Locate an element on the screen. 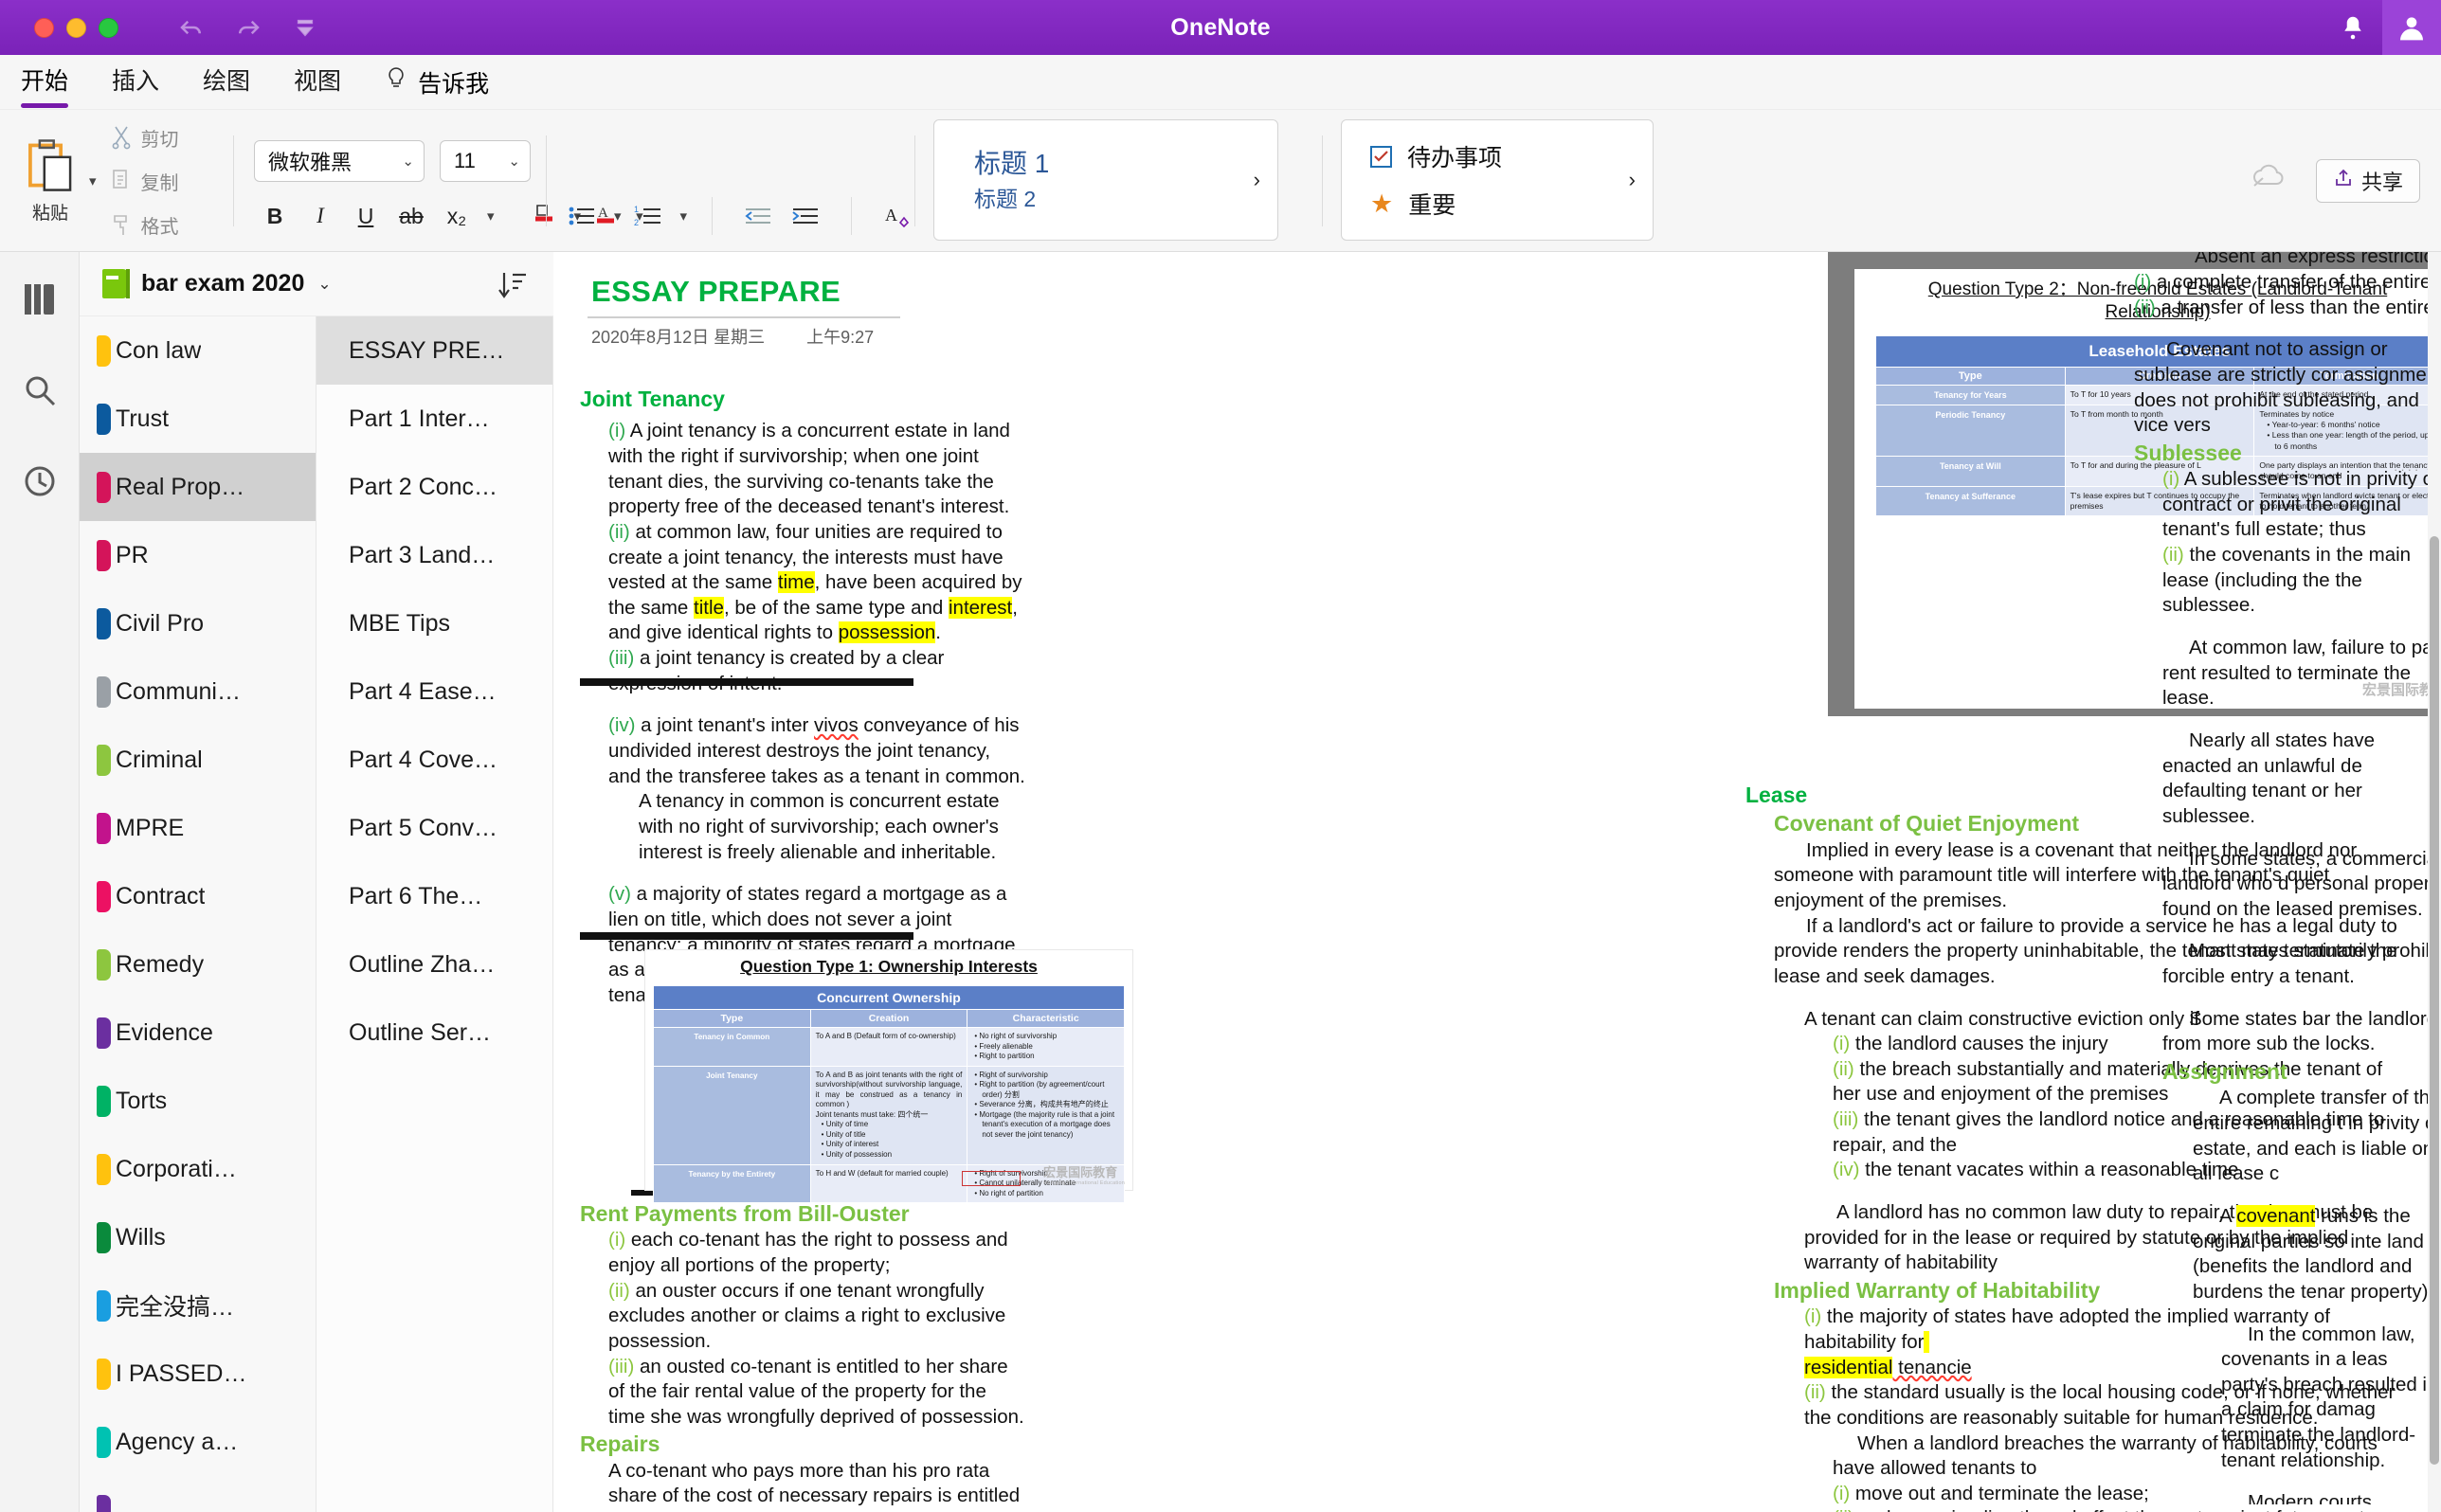 The image size is (2441, 1512). chevron-down-icon: ⌄ is located at coordinates (324, 284).